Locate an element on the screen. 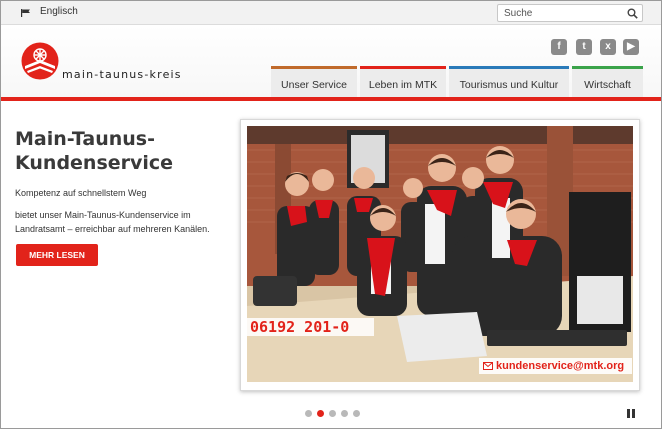  tab-wirtschaft: Wirtschaft is located at coordinates (607, 81).